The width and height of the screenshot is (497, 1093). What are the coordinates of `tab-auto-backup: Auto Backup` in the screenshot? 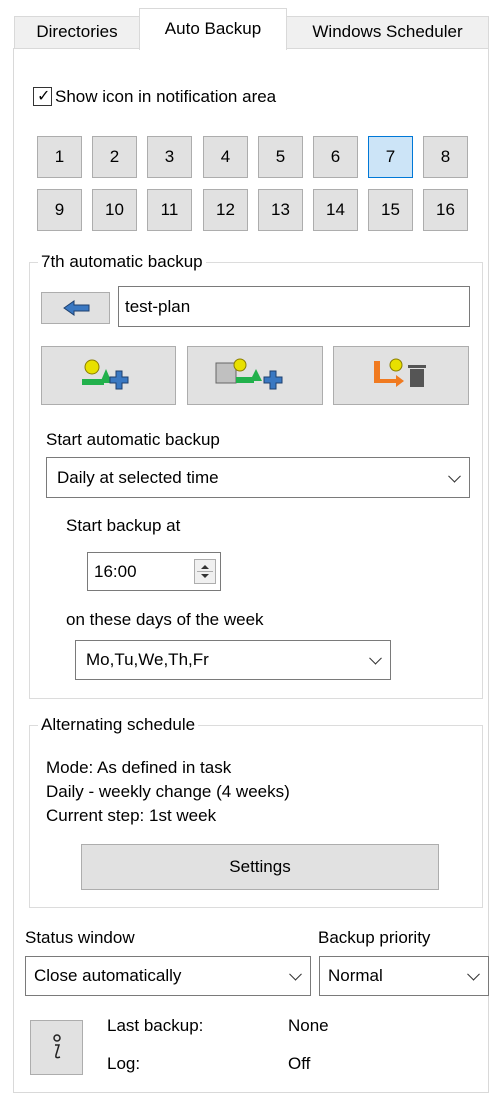 It's located at (213, 29).